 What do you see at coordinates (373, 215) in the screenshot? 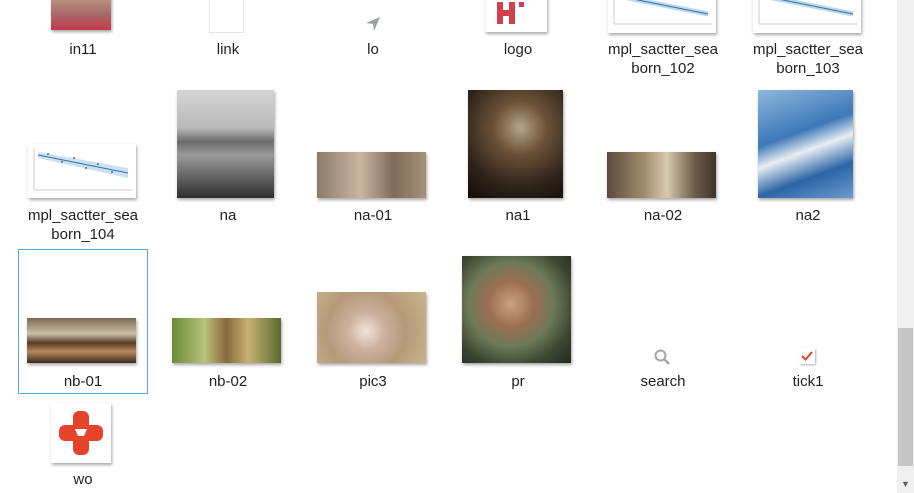
I see `file-label: na-01` at bounding box center [373, 215].